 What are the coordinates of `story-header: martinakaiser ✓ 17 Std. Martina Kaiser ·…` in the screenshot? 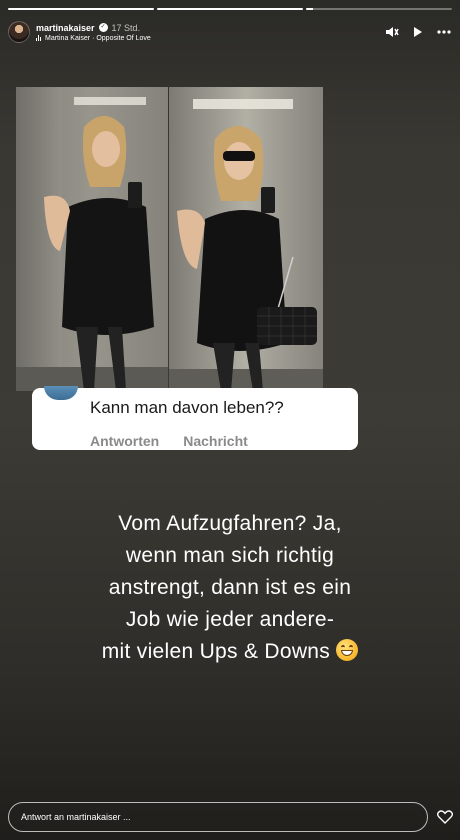 It's located at (230, 32).